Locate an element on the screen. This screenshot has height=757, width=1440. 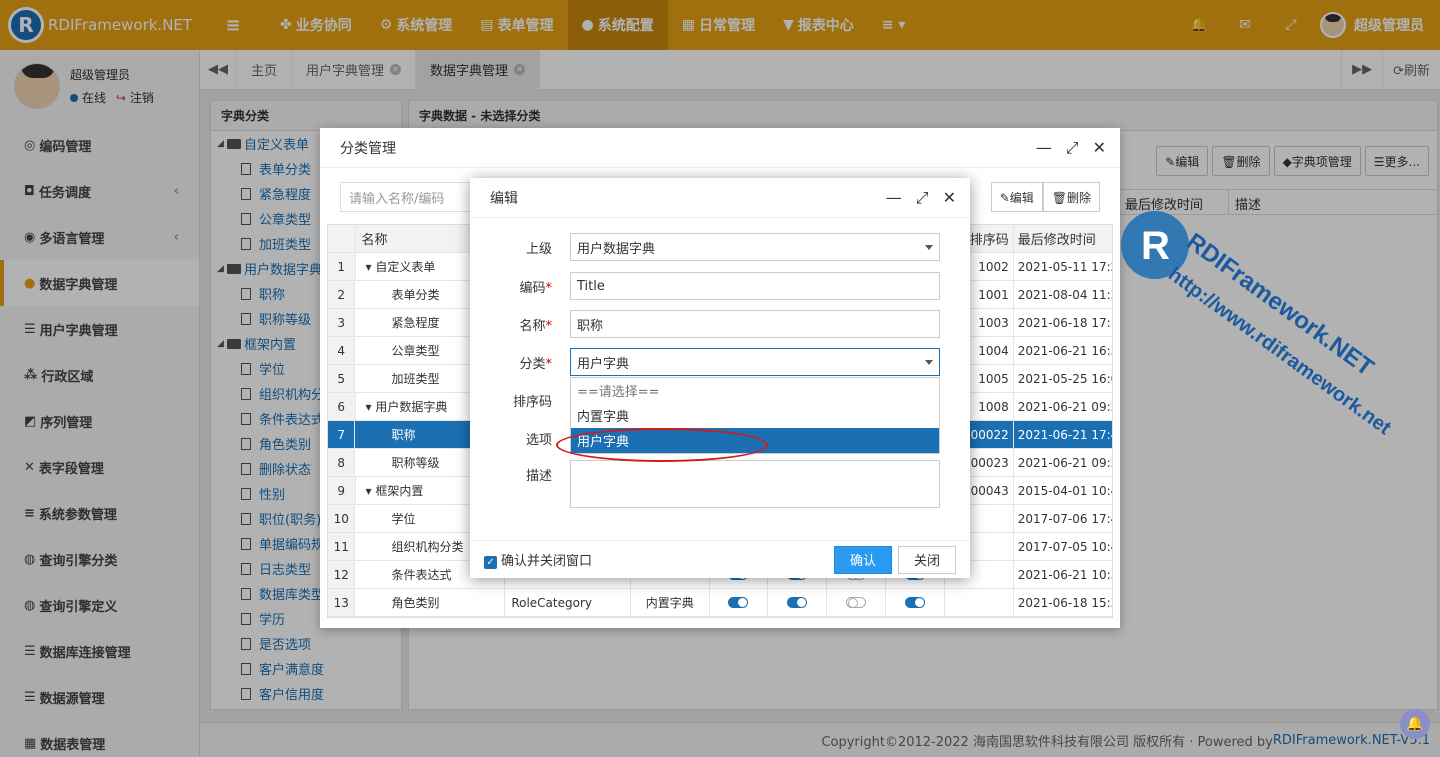
field-label: 上级 is located at coordinates (538, 249).